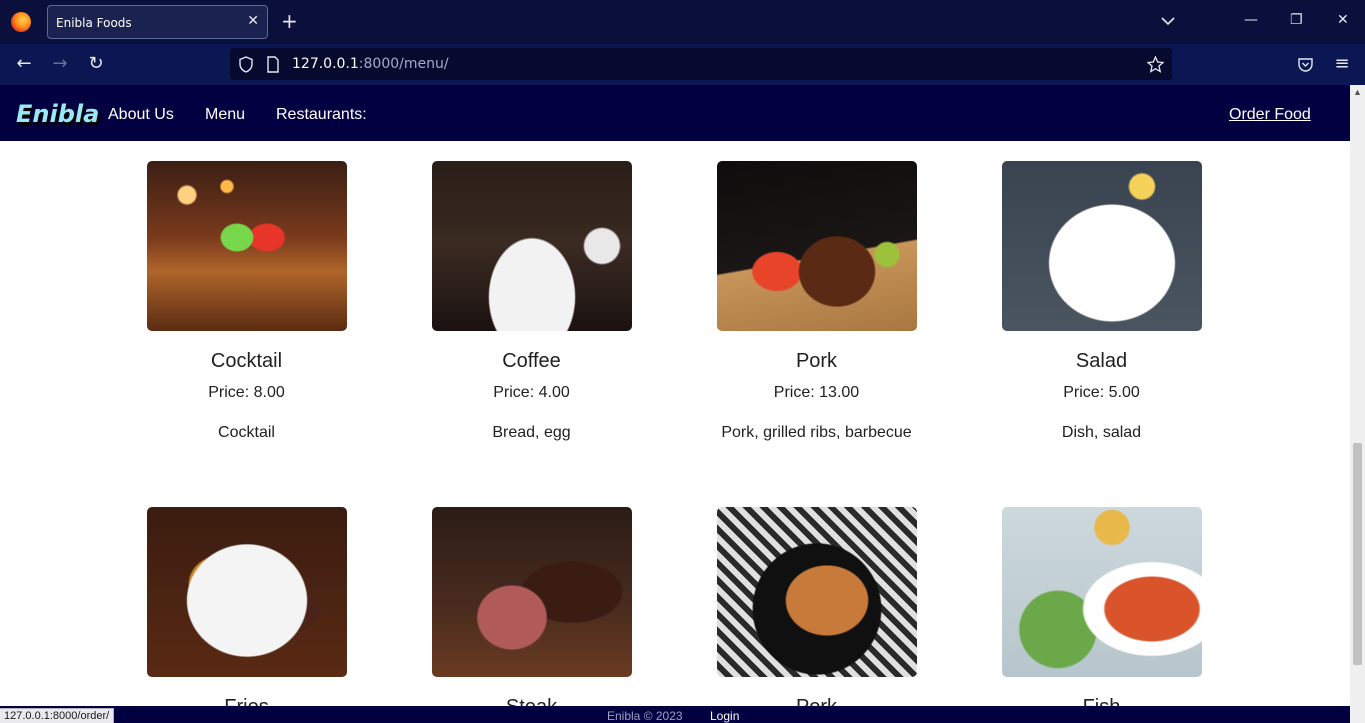  Describe the element at coordinates (1251, 20) in the screenshot. I see `minimize-button: —` at that location.